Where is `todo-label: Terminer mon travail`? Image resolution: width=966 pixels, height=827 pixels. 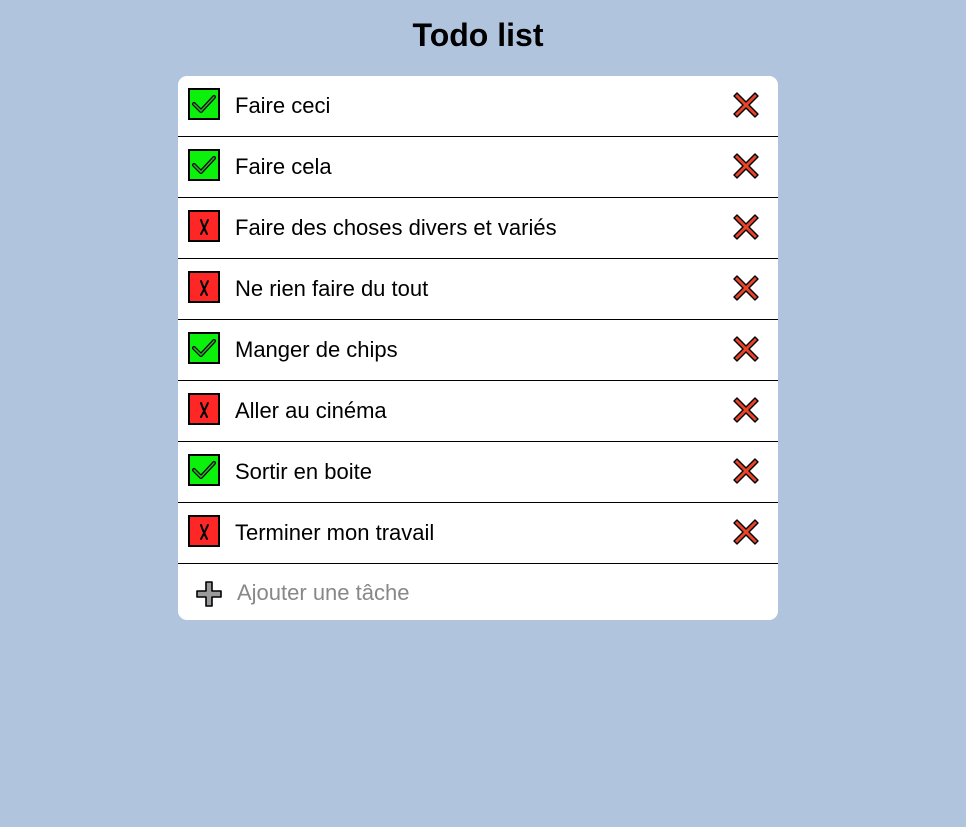
todo-label: Terminer mon travail is located at coordinates (335, 532).